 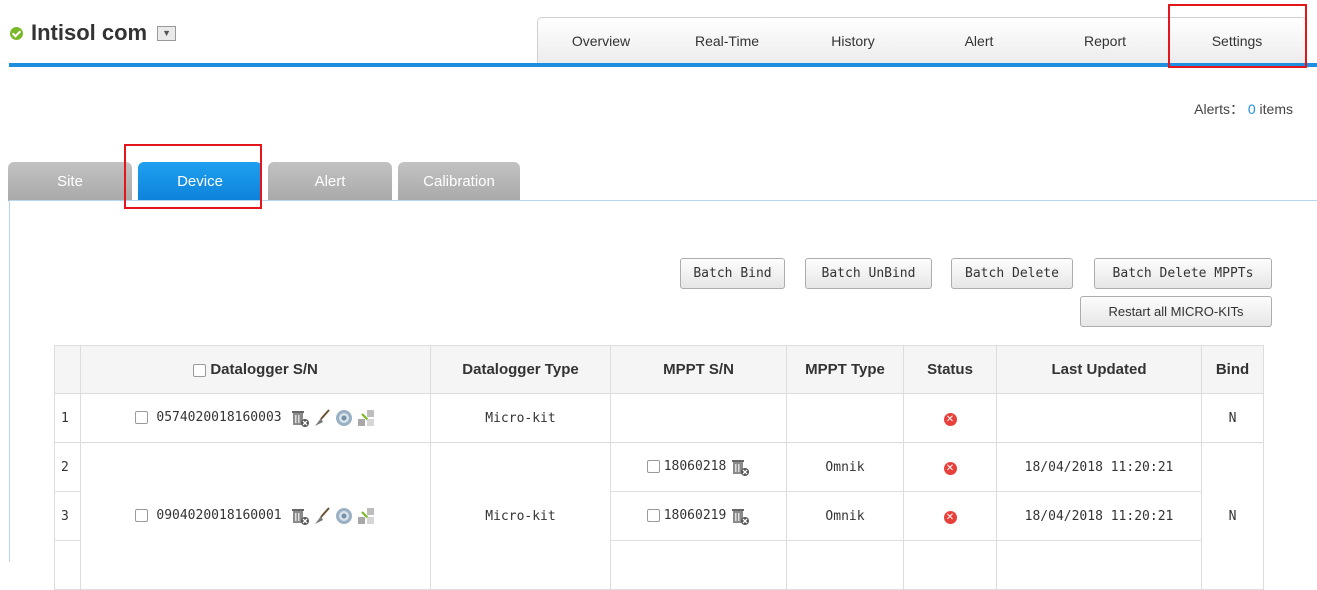 I want to click on col-datalogger-sn: Datalogger S/N, so click(x=255, y=369).